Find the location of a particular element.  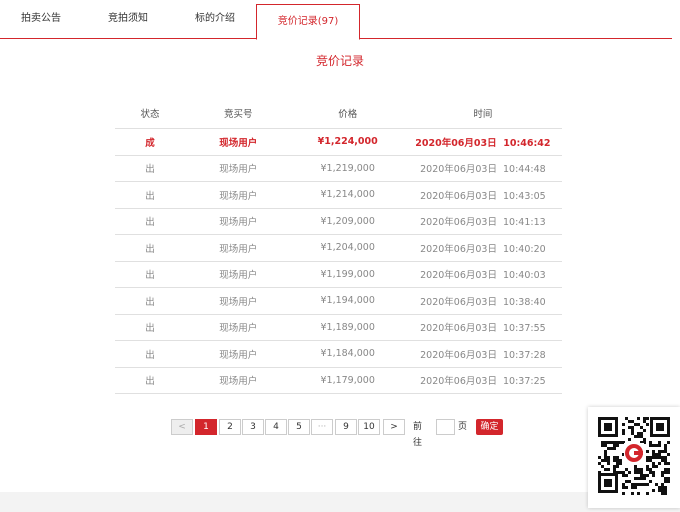

table-row: 成 现场用户 ¥1,224,000 2020年06月03日 10:46:42 is located at coordinates (338, 142).